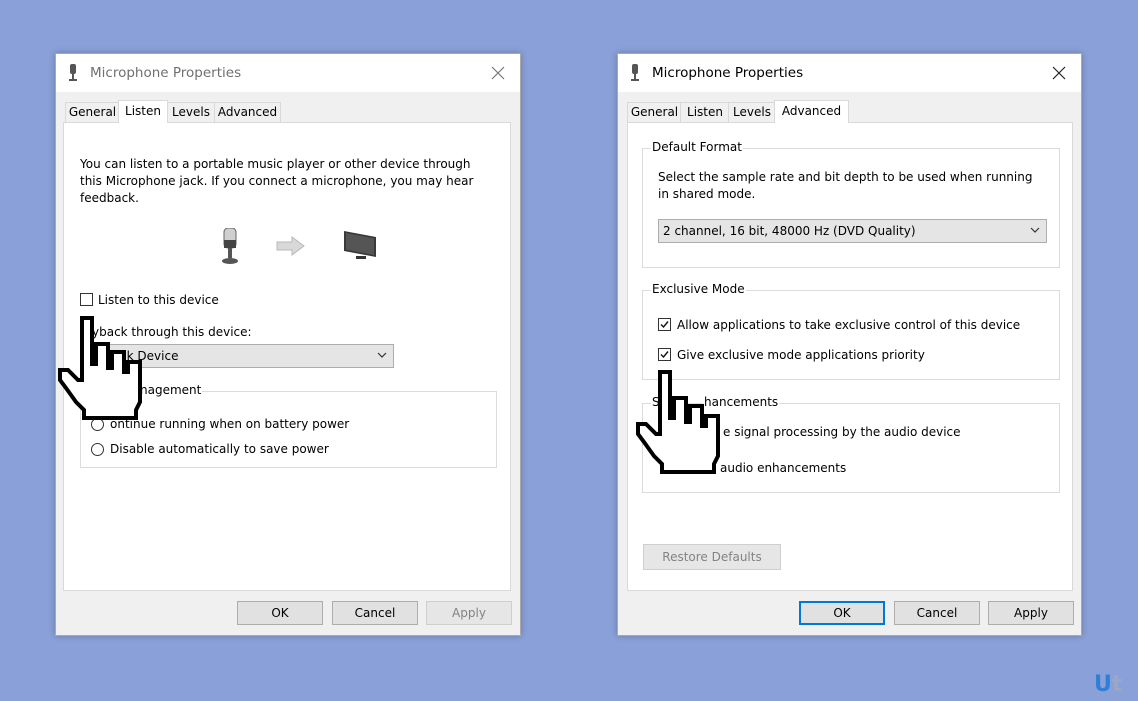 This screenshot has width=1138, height=701. What do you see at coordinates (92, 112) in the screenshot?
I see `left-tab-general: General` at bounding box center [92, 112].